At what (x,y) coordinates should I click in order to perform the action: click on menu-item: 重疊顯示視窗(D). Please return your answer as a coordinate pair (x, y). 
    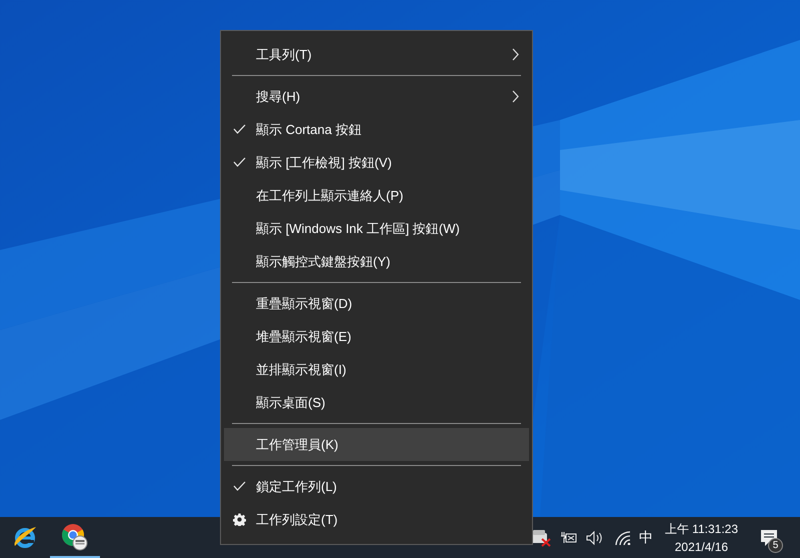
    Looking at the image, I should click on (376, 303).